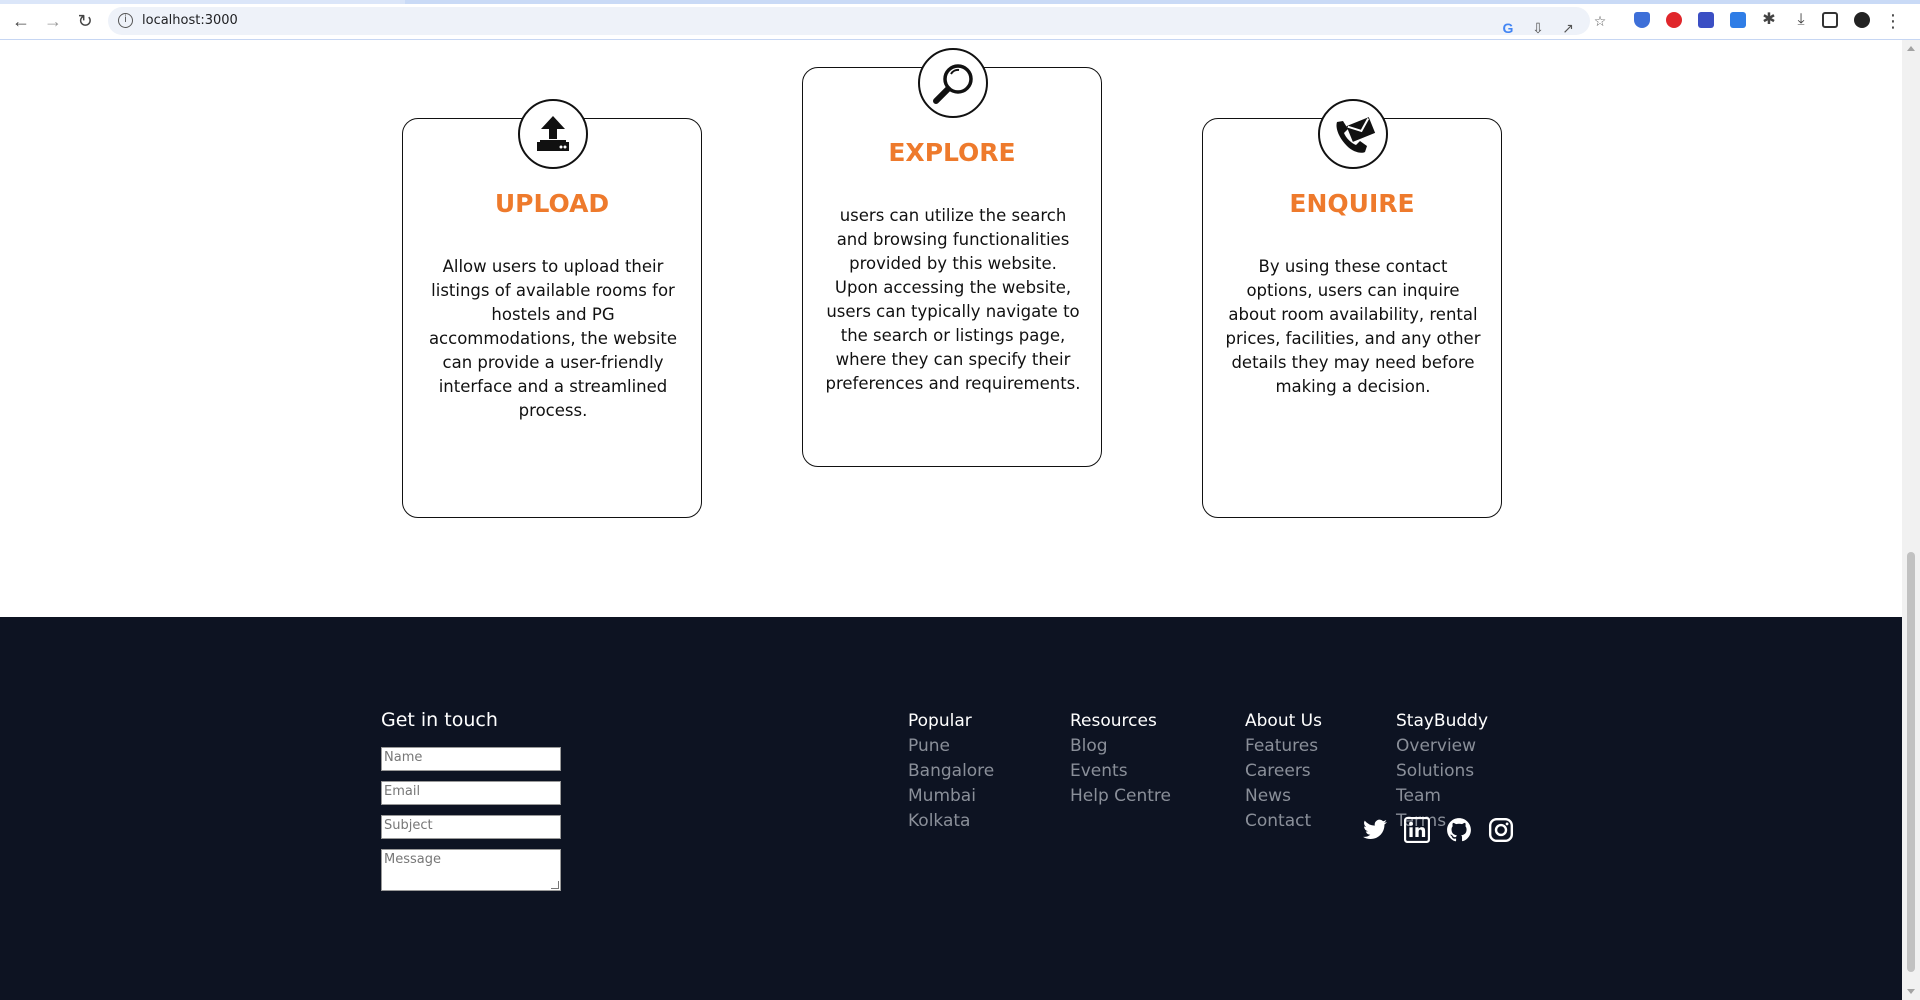 This screenshot has width=1920, height=1000. I want to click on message-field: Message, so click(471, 870).